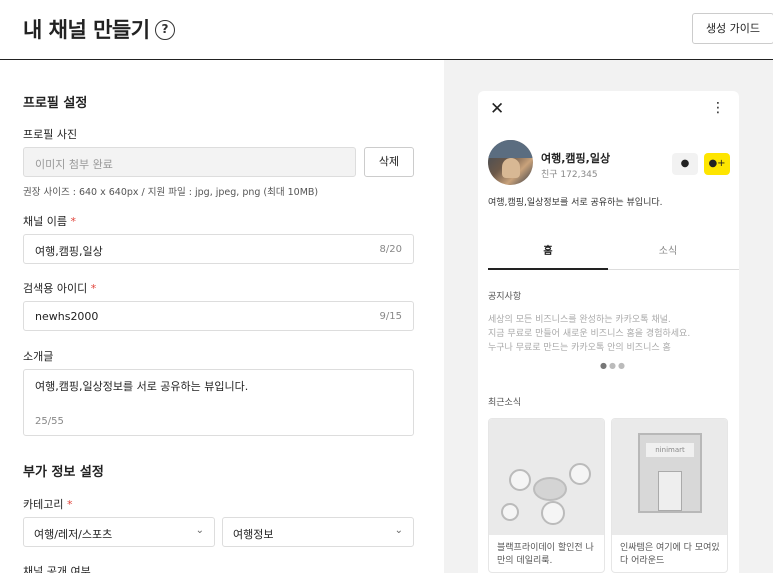 This screenshot has height=573, width=773. I want to click on carousel-dots: ●●●, so click(613, 365).